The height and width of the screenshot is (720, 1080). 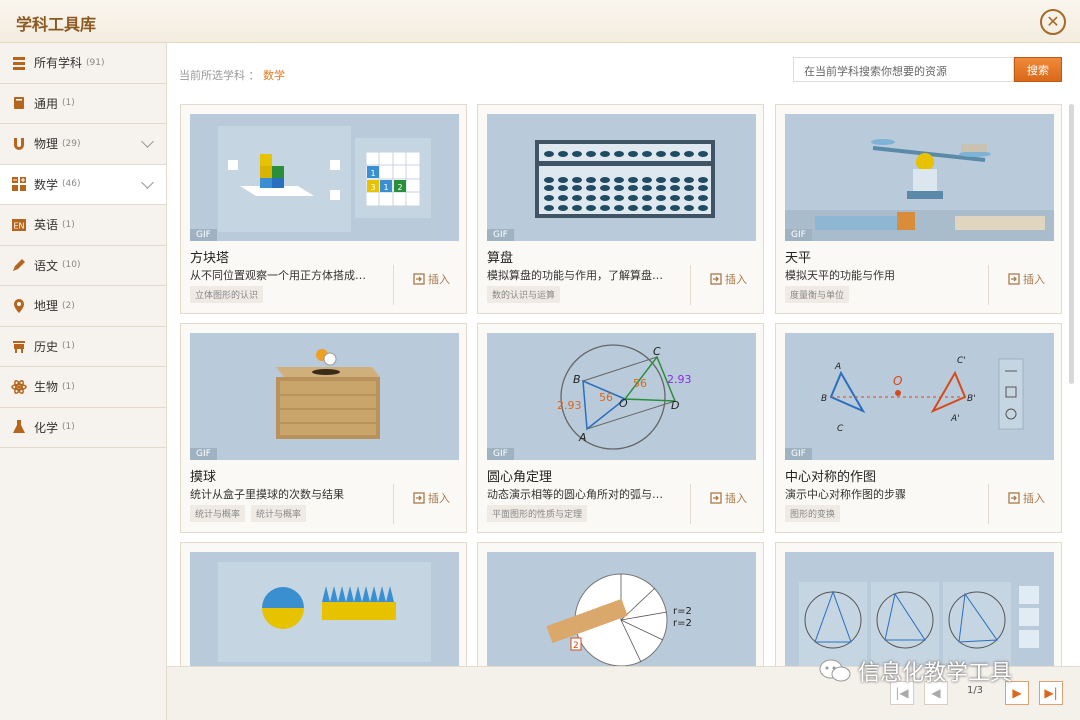 I want to click on tool-tag: 立体图形的认识, so click(x=227, y=294).